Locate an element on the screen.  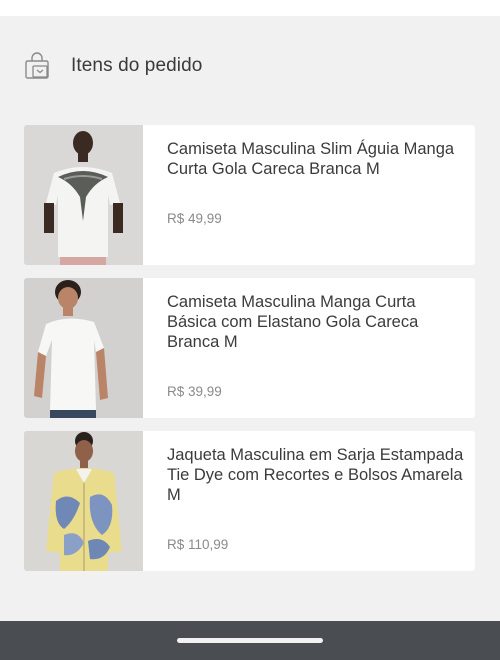
home-indicator is located at coordinates (250, 640).